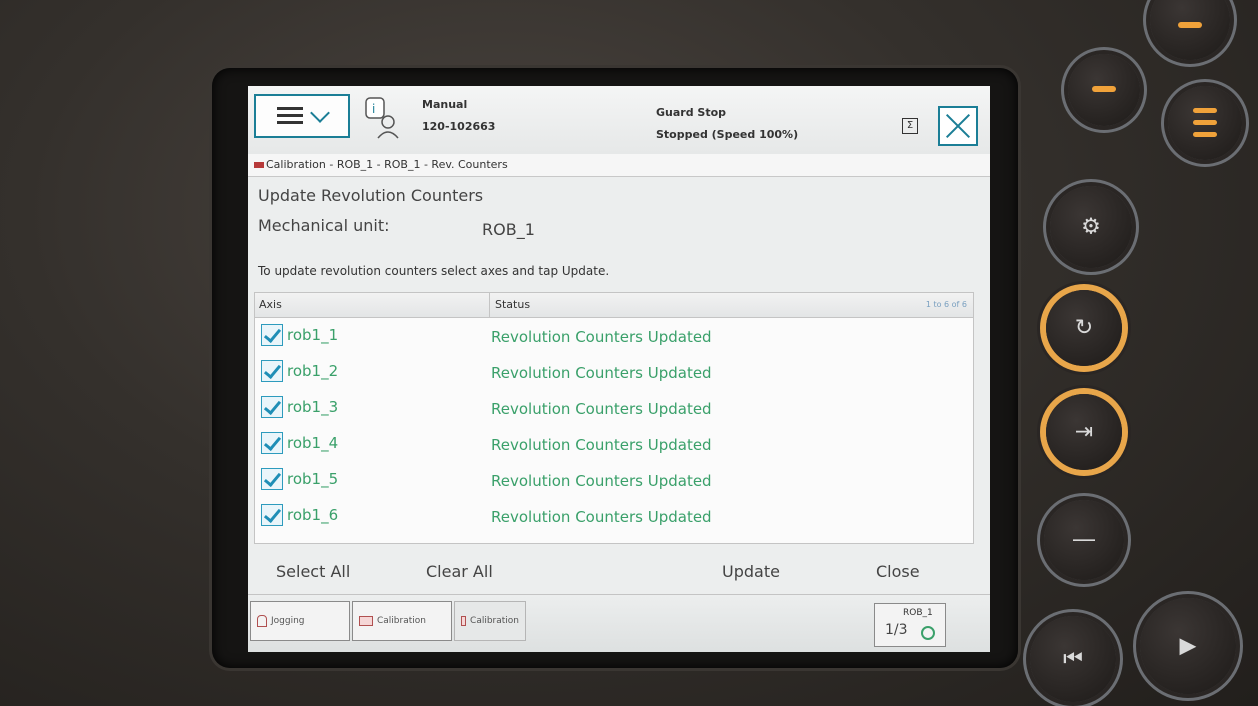 This screenshot has width=1258, height=706. Describe the element at coordinates (619, 571) in the screenshot. I see `action-bar: Select All Clear All Update Close` at that location.